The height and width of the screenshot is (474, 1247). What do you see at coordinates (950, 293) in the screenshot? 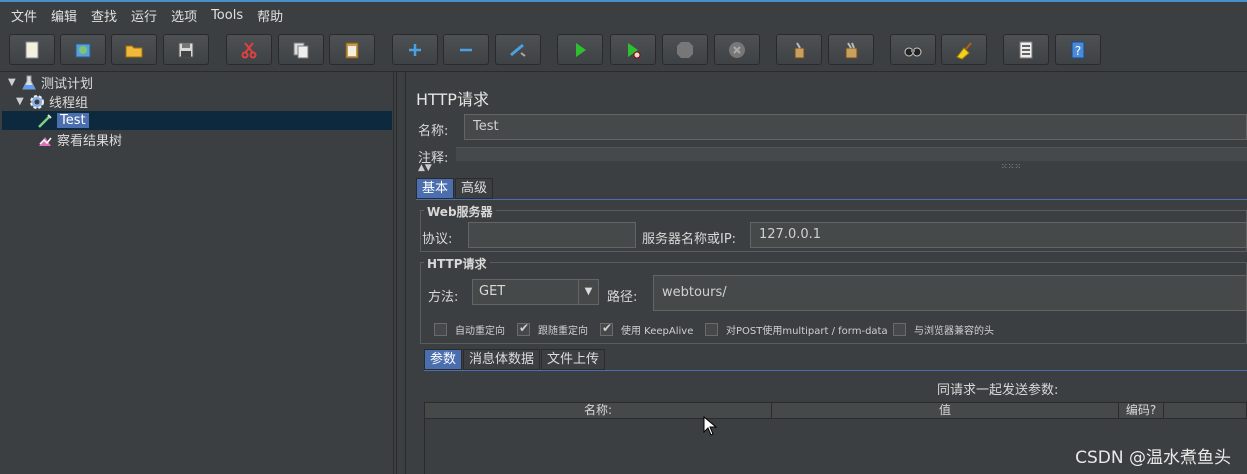
I see `path-field: webtours/` at bounding box center [950, 293].